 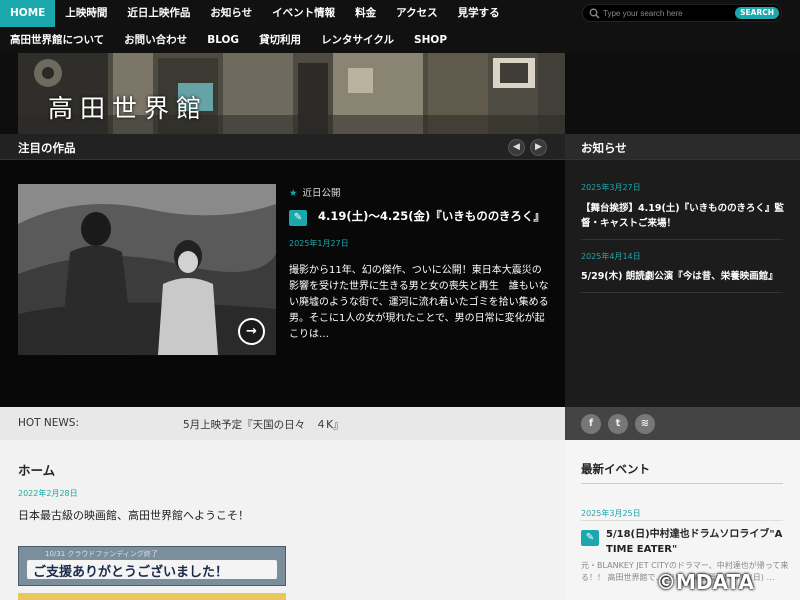 I want to click on nav-prices: 料金, so click(x=365, y=13).